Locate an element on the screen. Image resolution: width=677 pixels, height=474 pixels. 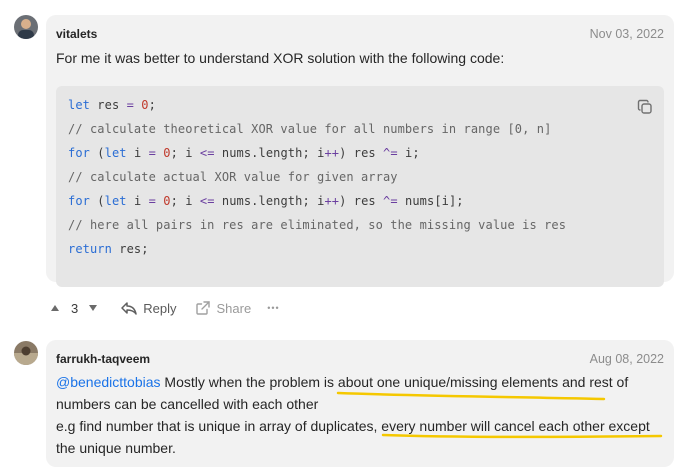
comment-date: Aug 08, 2022 is located at coordinates (626, 359).